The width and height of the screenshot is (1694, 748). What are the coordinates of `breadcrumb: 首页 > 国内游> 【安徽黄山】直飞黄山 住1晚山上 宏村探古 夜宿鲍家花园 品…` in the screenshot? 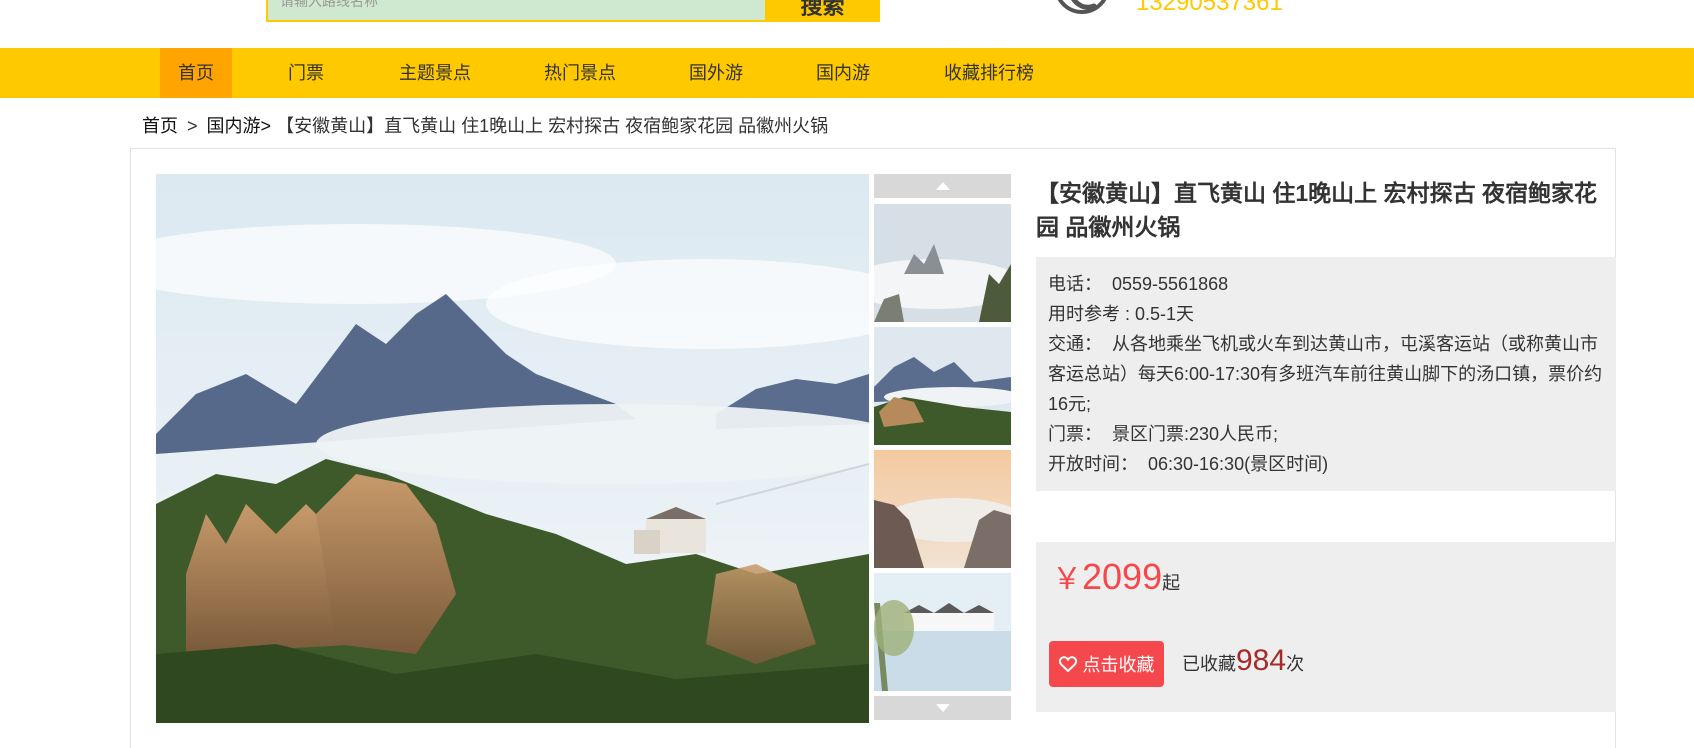 It's located at (485, 125).